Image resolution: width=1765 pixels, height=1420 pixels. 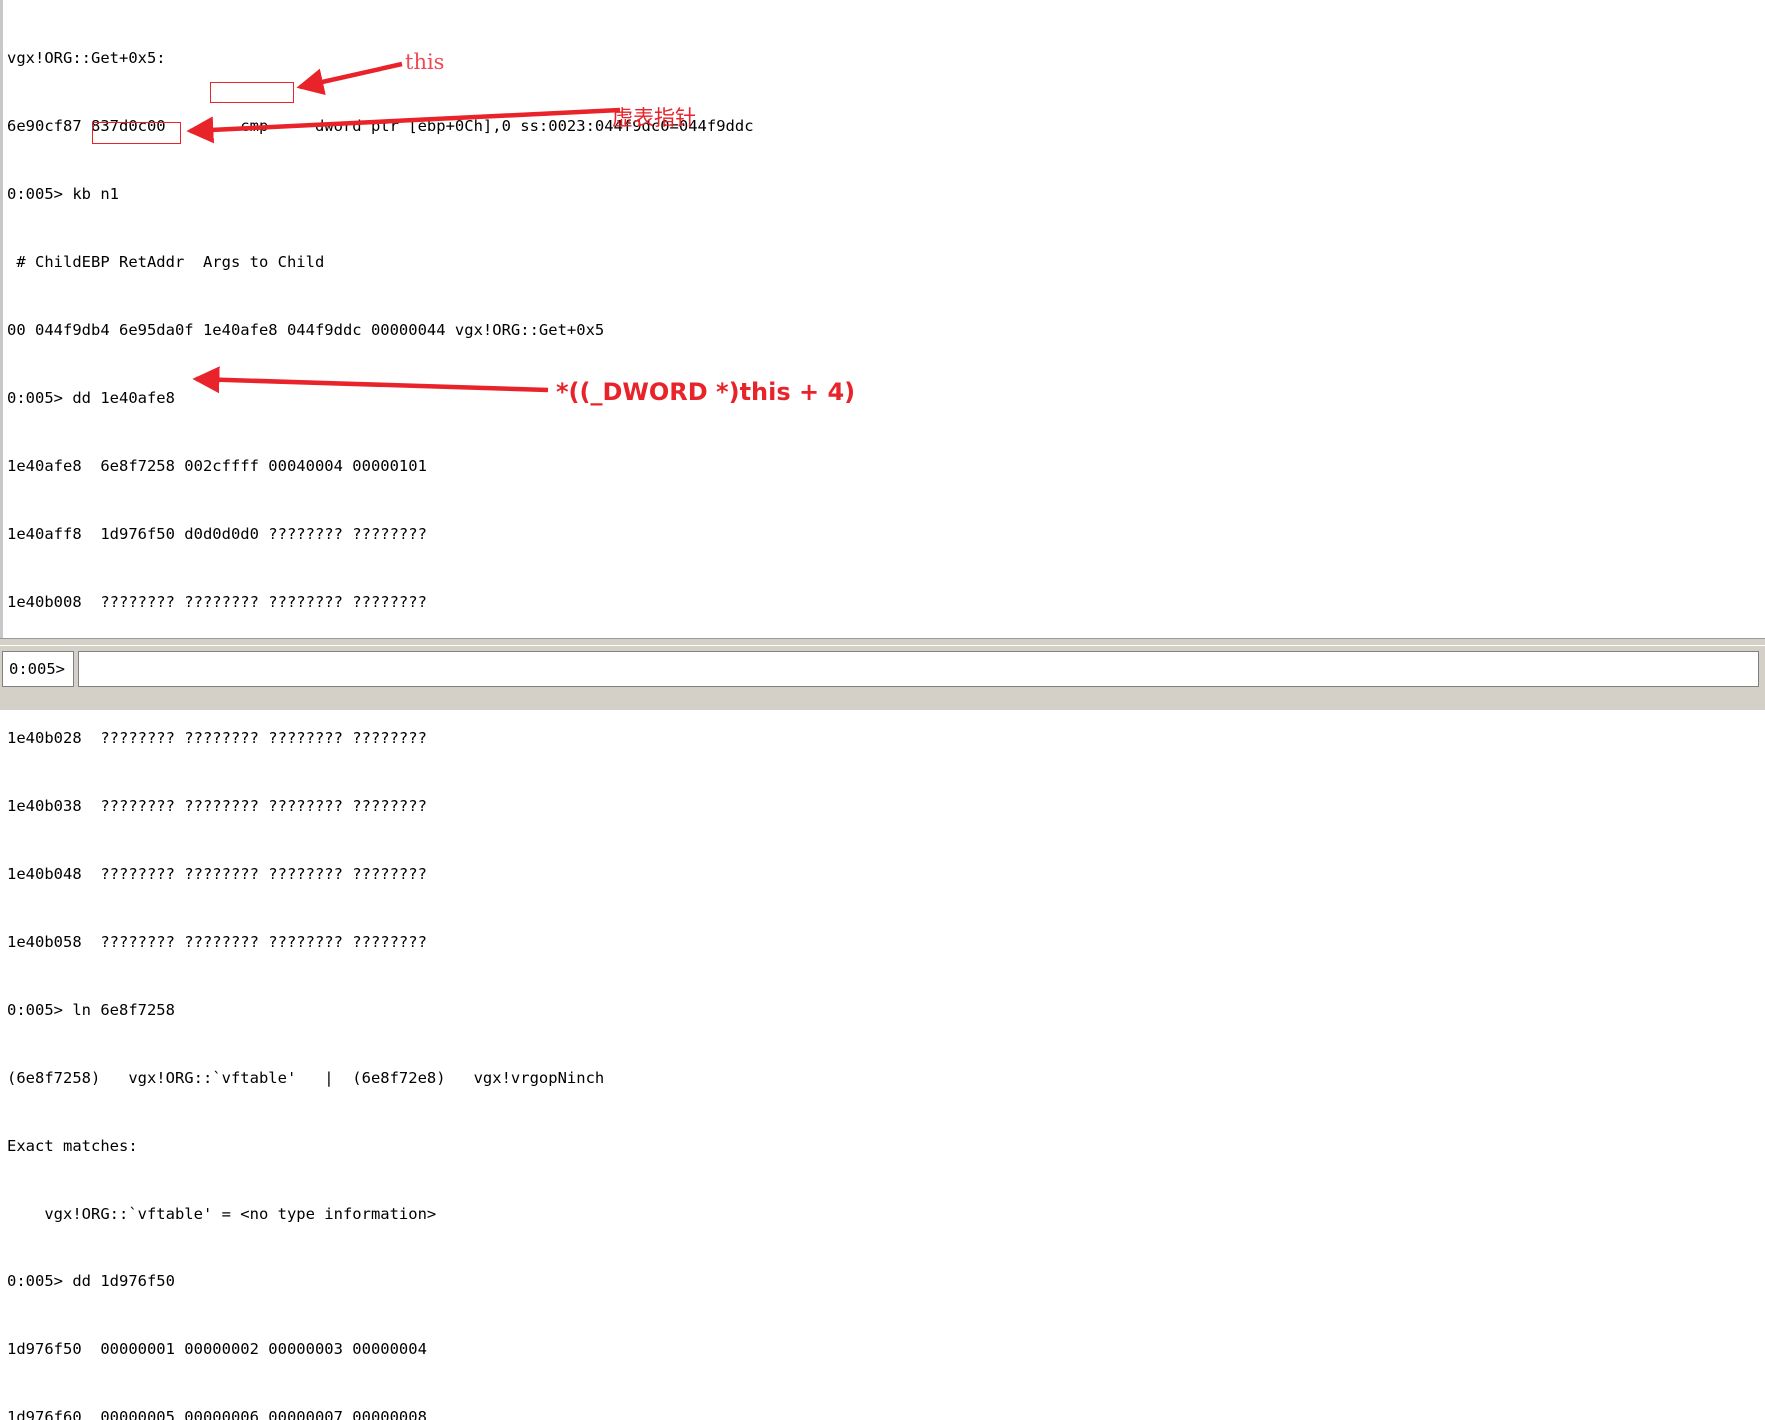 What do you see at coordinates (882, 642) in the screenshot?
I see `pane-splitter` at bounding box center [882, 642].